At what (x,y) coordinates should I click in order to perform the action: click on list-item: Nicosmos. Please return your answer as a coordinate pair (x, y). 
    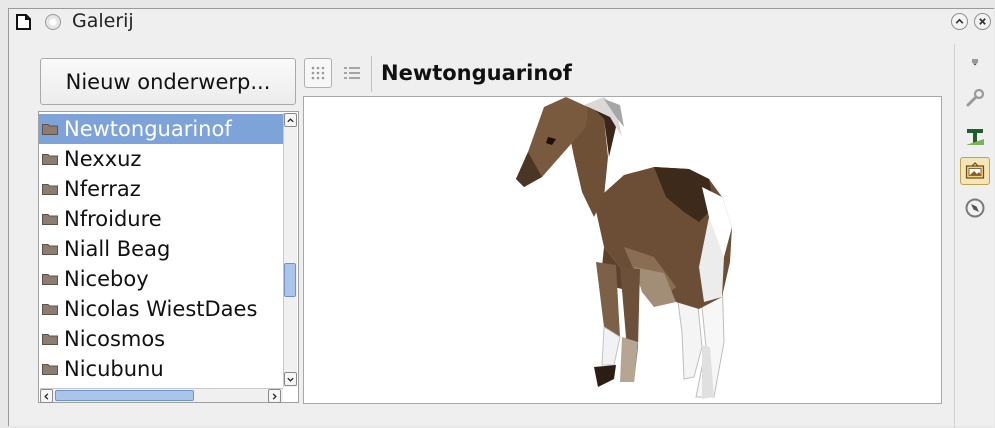
    Looking at the image, I should click on (161, 339).